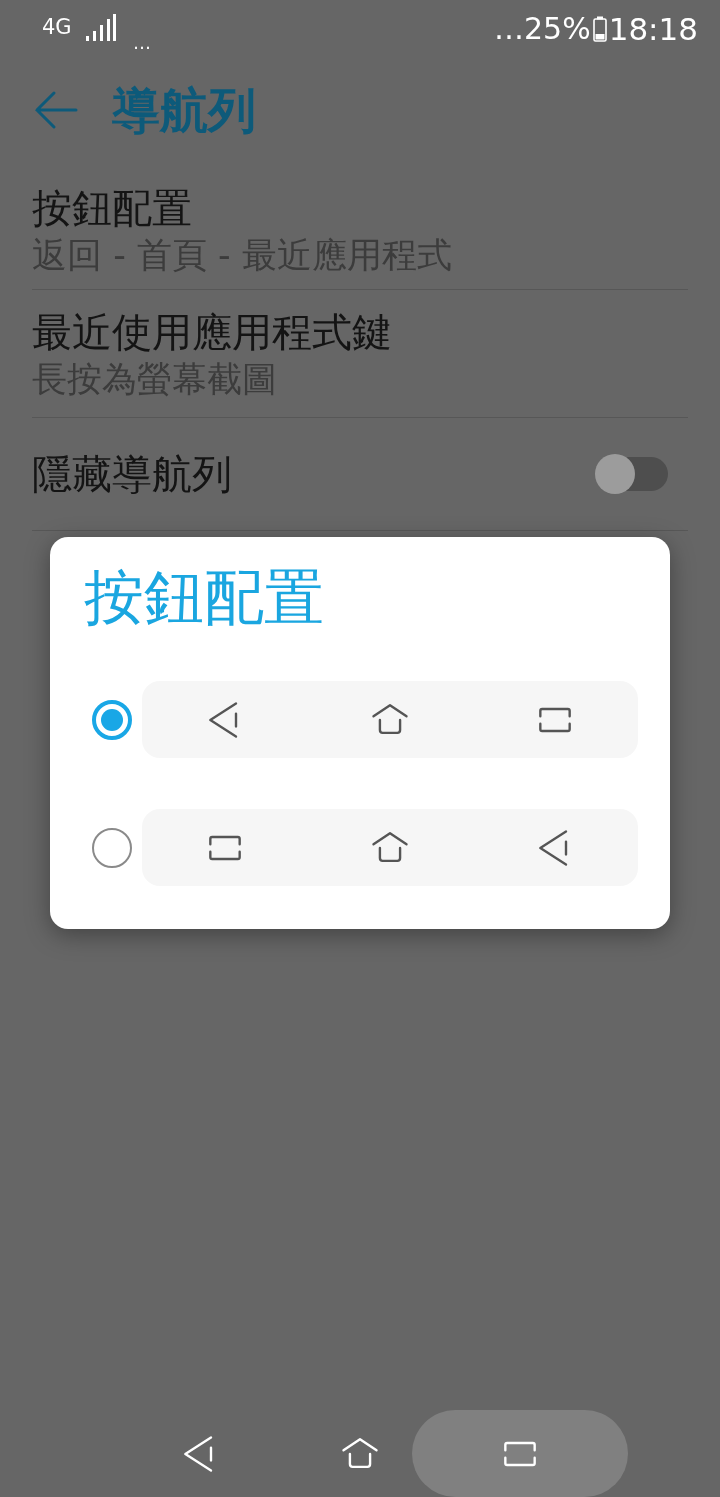  What do you see at coordinates (599, 29) in the screenshot?
I see `battery-icon` at bounding box center [599, 29].